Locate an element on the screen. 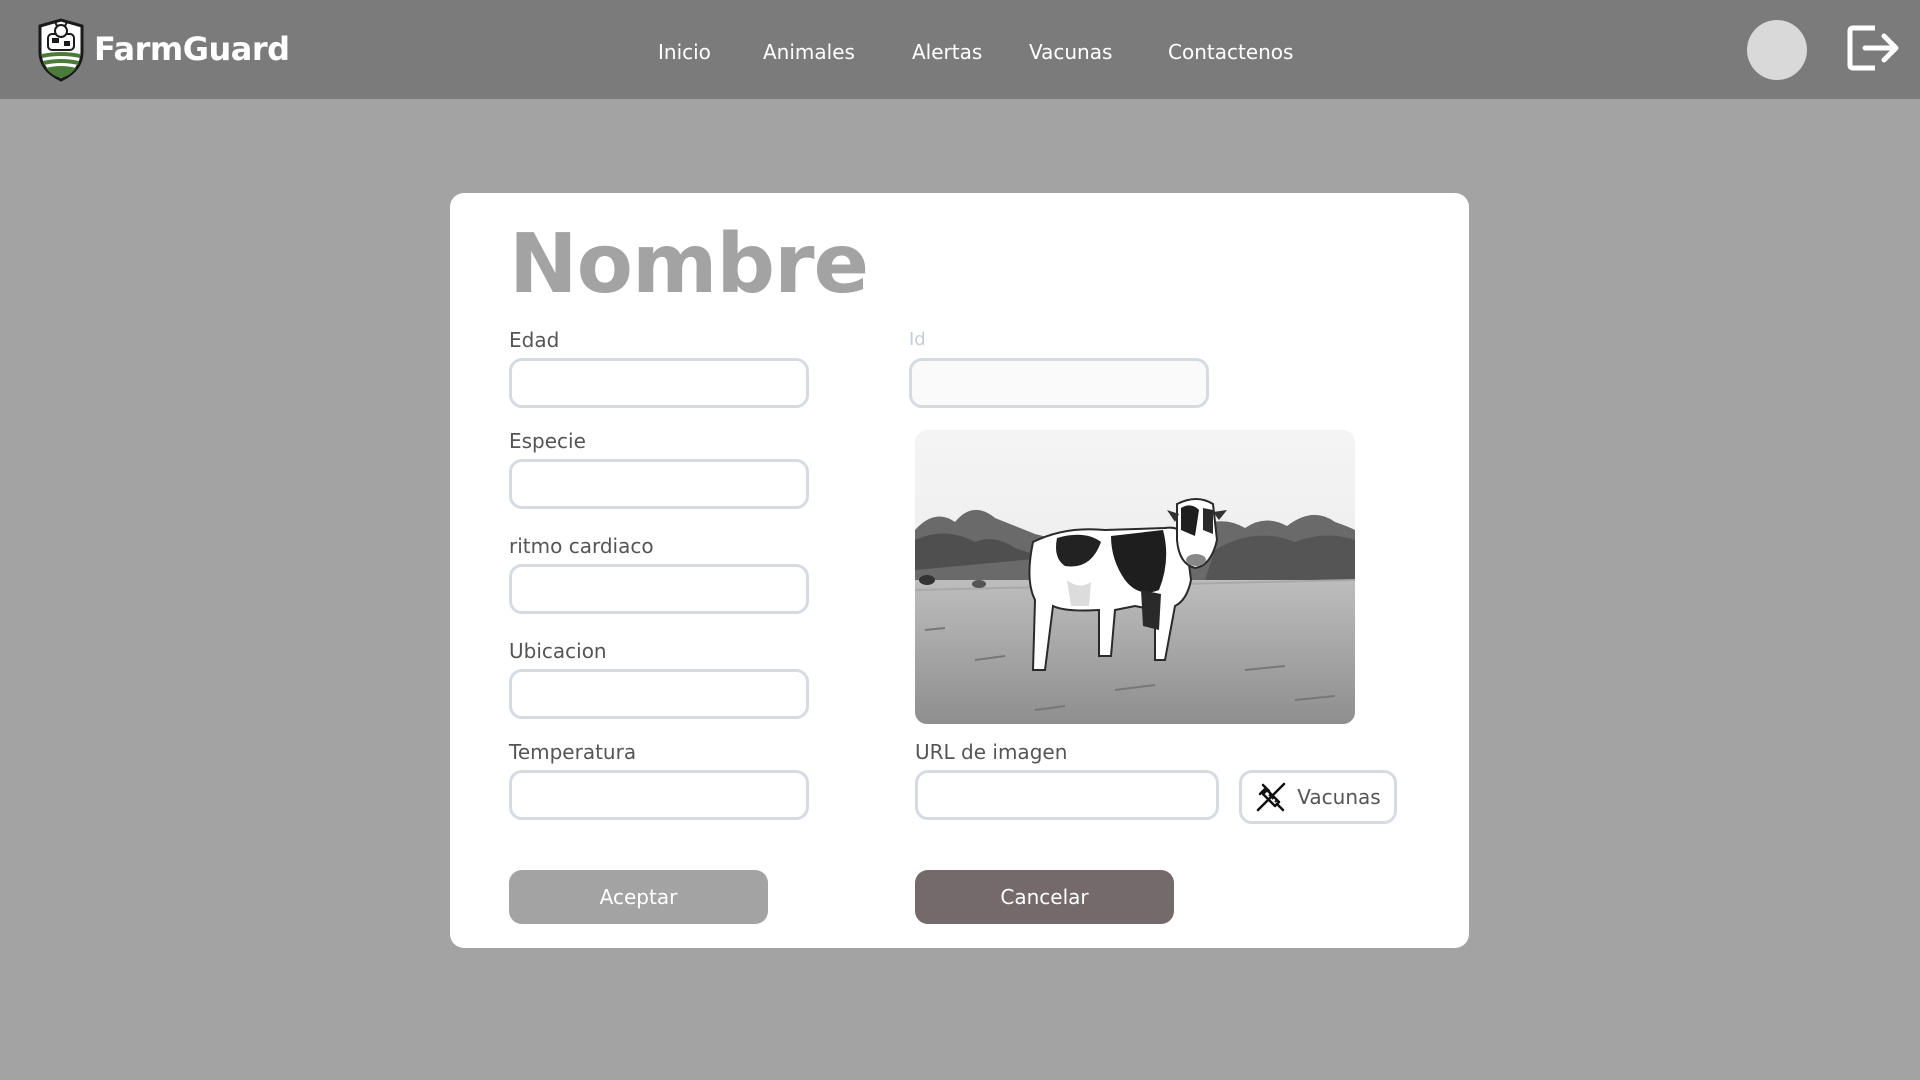 The image size is (1920, 1080). cow-image is located at coordinates (1135, 577).